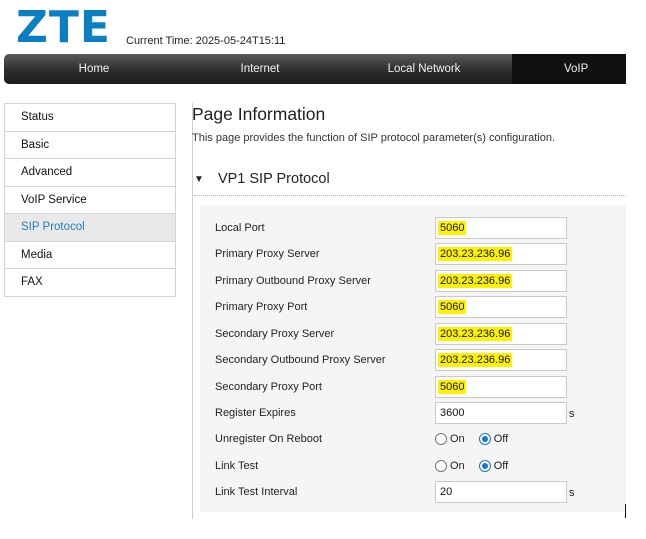 This screenshot has height=539, width=646. I want to click on collapse-arrow-icon: ▼, so click(199, 179).